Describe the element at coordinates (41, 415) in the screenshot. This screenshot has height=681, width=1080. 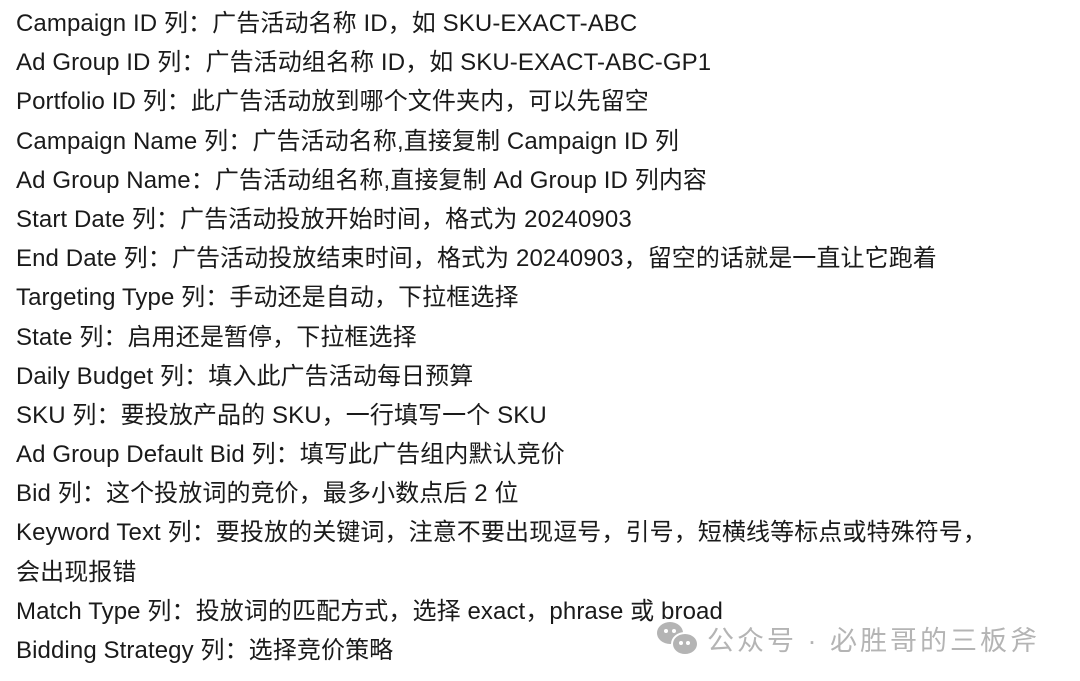
I see `field-name: SKU` at that location.